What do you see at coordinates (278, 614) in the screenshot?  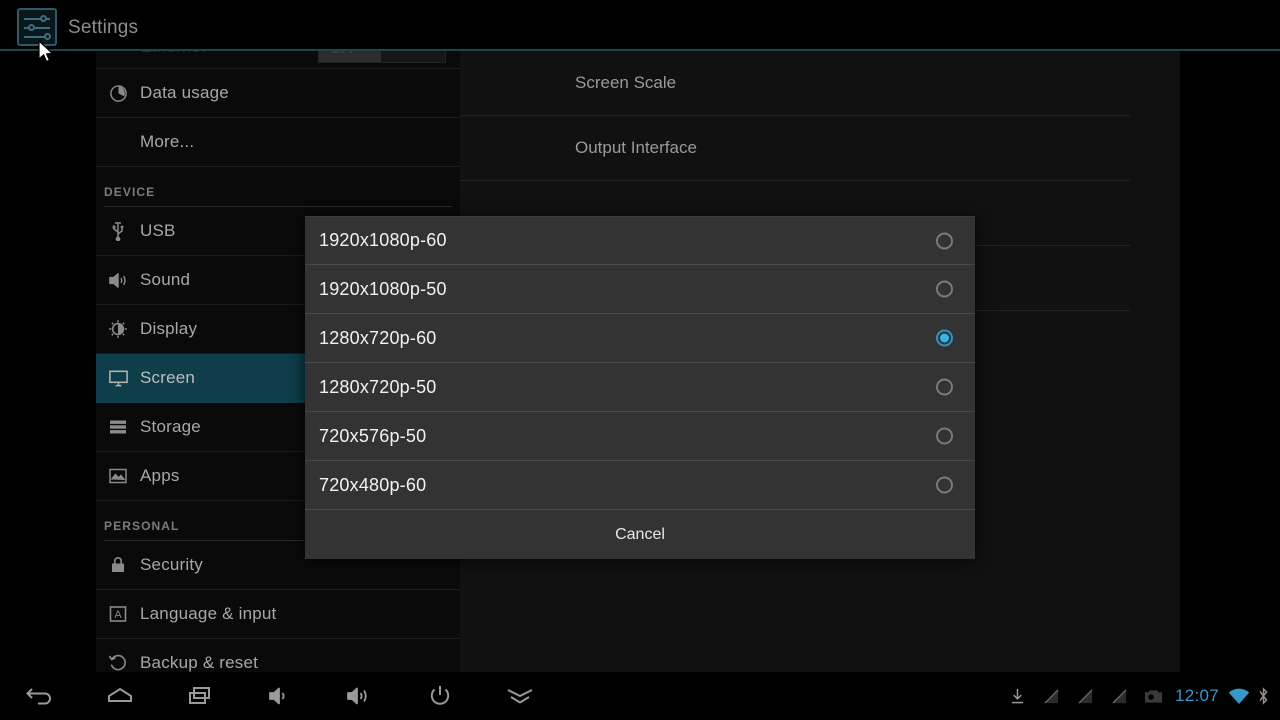 I see `sidebar-item-language-input: A Language & input` at bounding box center [278, 614].